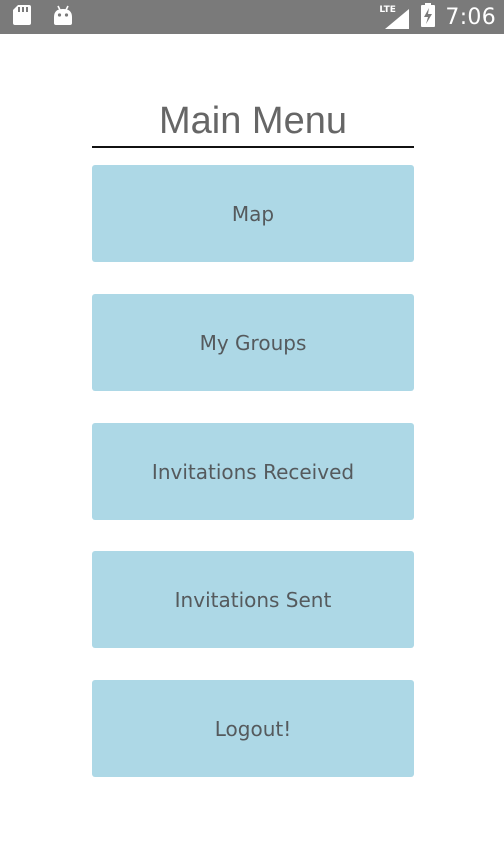 The image size is (504, 848). What do you see at coordinates (437, 17) in the screenshot?
I see `status-bar-right: LTE 7:06` at bounding box center [437, 17].